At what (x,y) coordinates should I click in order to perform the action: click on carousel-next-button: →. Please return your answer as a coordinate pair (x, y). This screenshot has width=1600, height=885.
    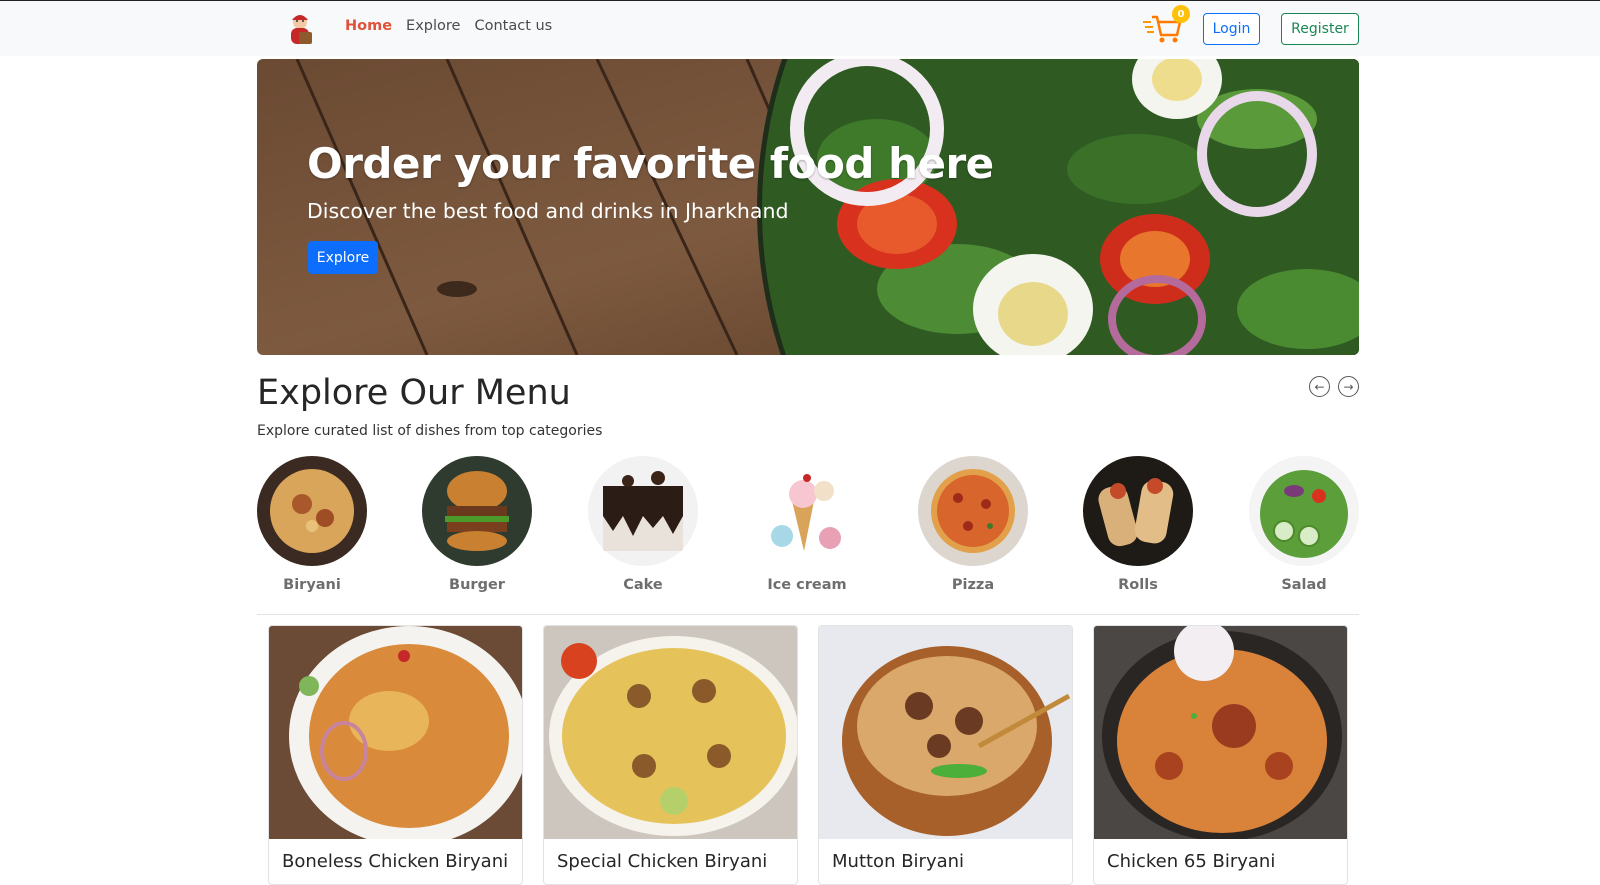
    Looking at the image, I should click on (1348, 386).